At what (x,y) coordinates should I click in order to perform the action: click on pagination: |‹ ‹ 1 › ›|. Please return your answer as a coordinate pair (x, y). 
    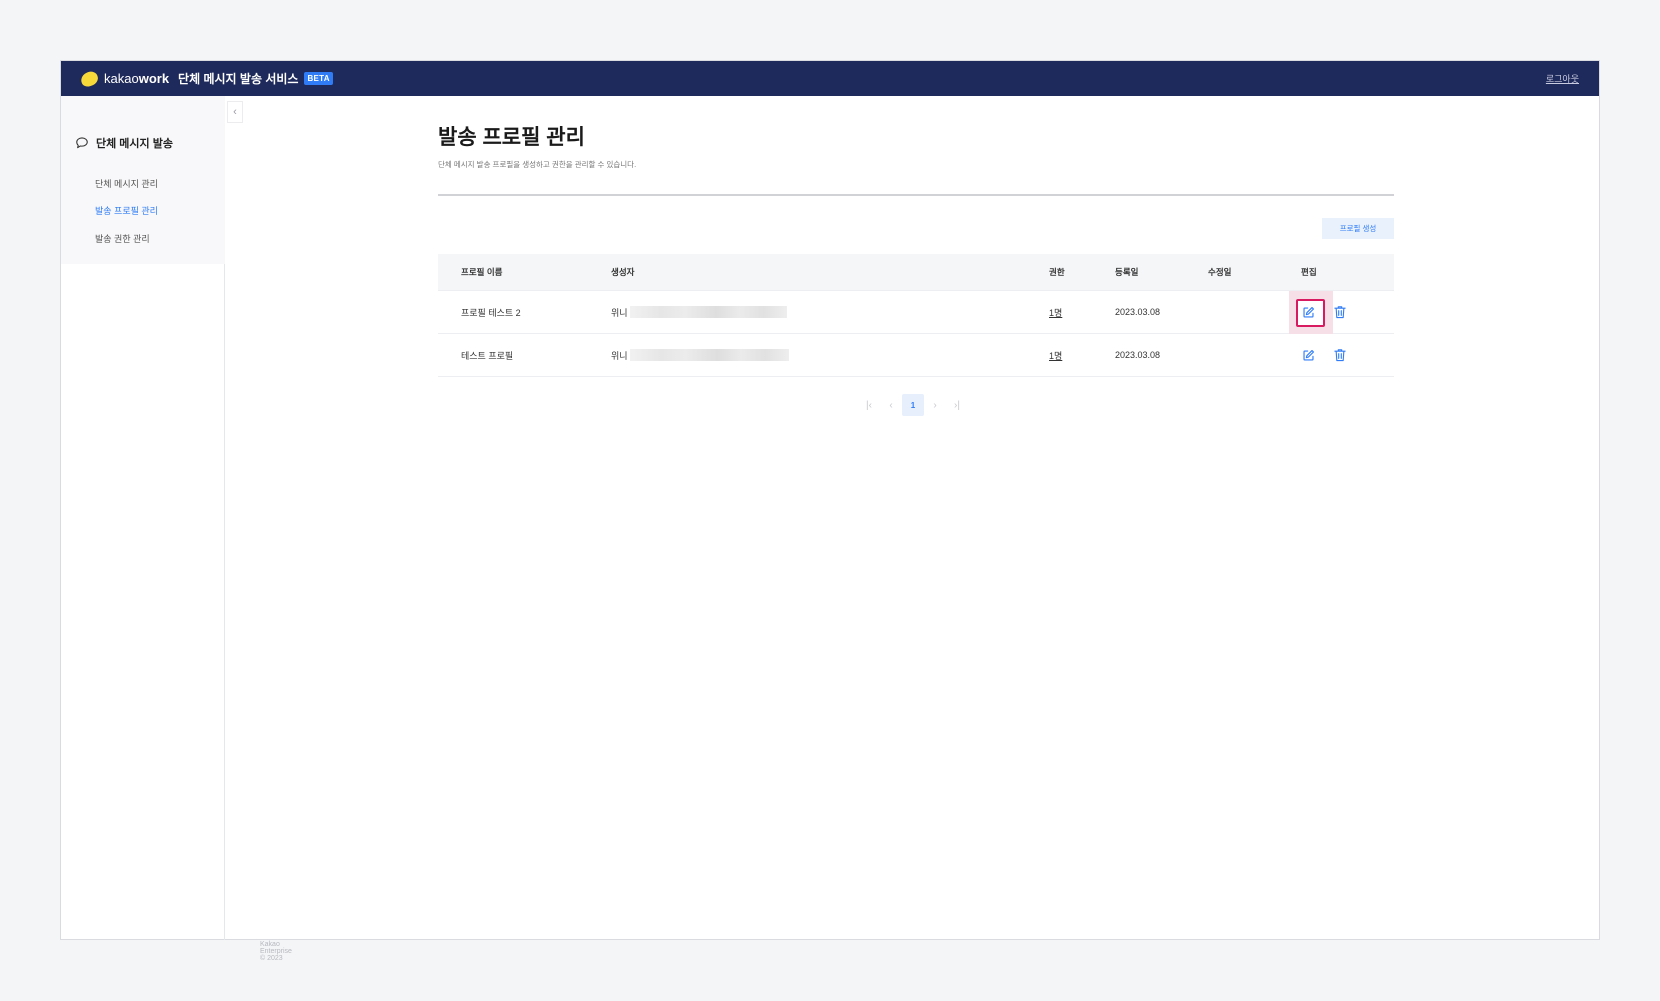
    Looking at the image, I should click on (913, 405).